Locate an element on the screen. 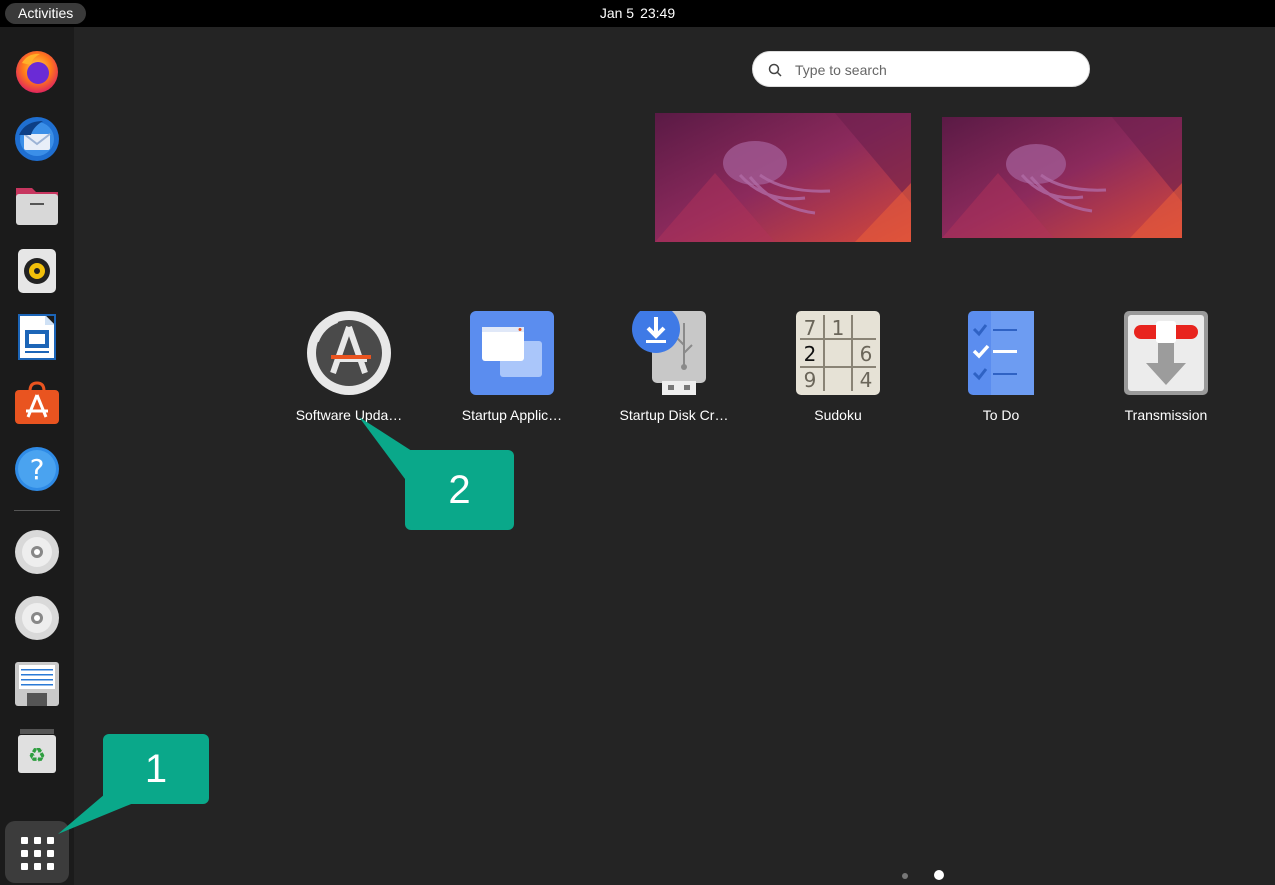 Image resolution: width=1275 pixels, height=885 pixels. clock-date: Jan 5 is located at coordinates (617, 13).